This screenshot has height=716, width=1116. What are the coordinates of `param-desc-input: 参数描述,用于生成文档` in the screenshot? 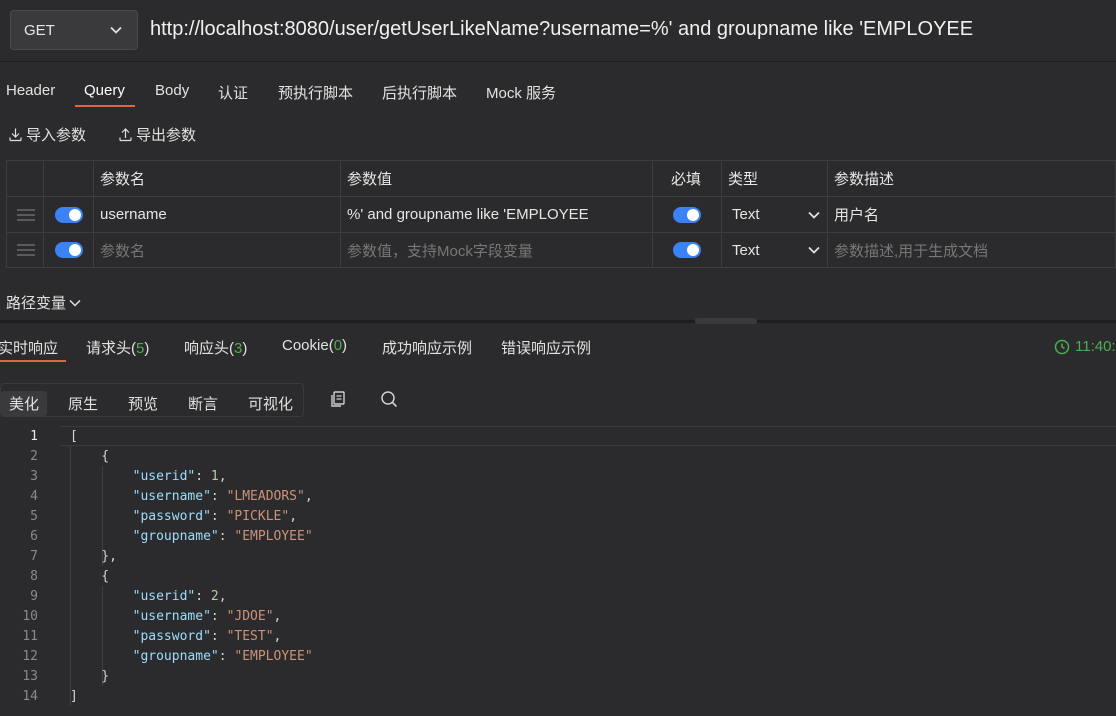 It's located at (972, 250).